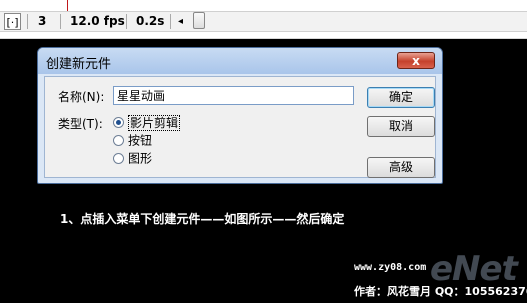 The image size is (527, 303). Describe the element at coordinates (118, 122) in the screenshot. I see `radio-selected-icon` at that location.